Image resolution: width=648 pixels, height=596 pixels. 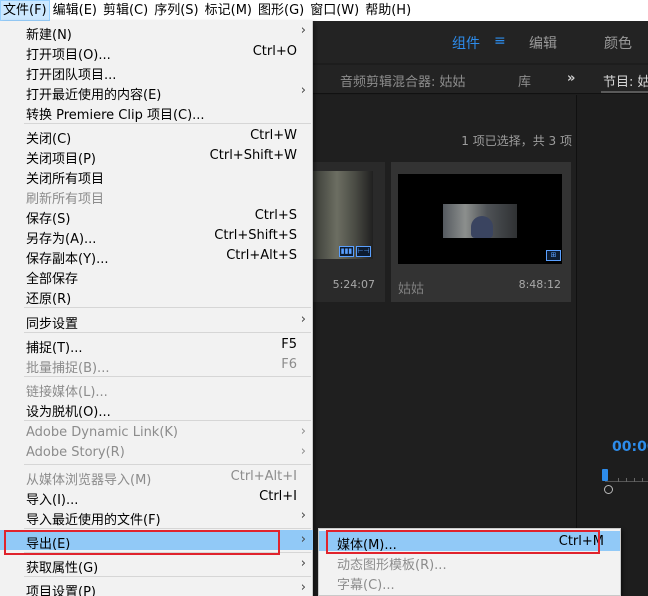 What do you see at coordinates (524, 80) in the screenshot?
I see `tab-library: 库` at bounding box center [524, 80].